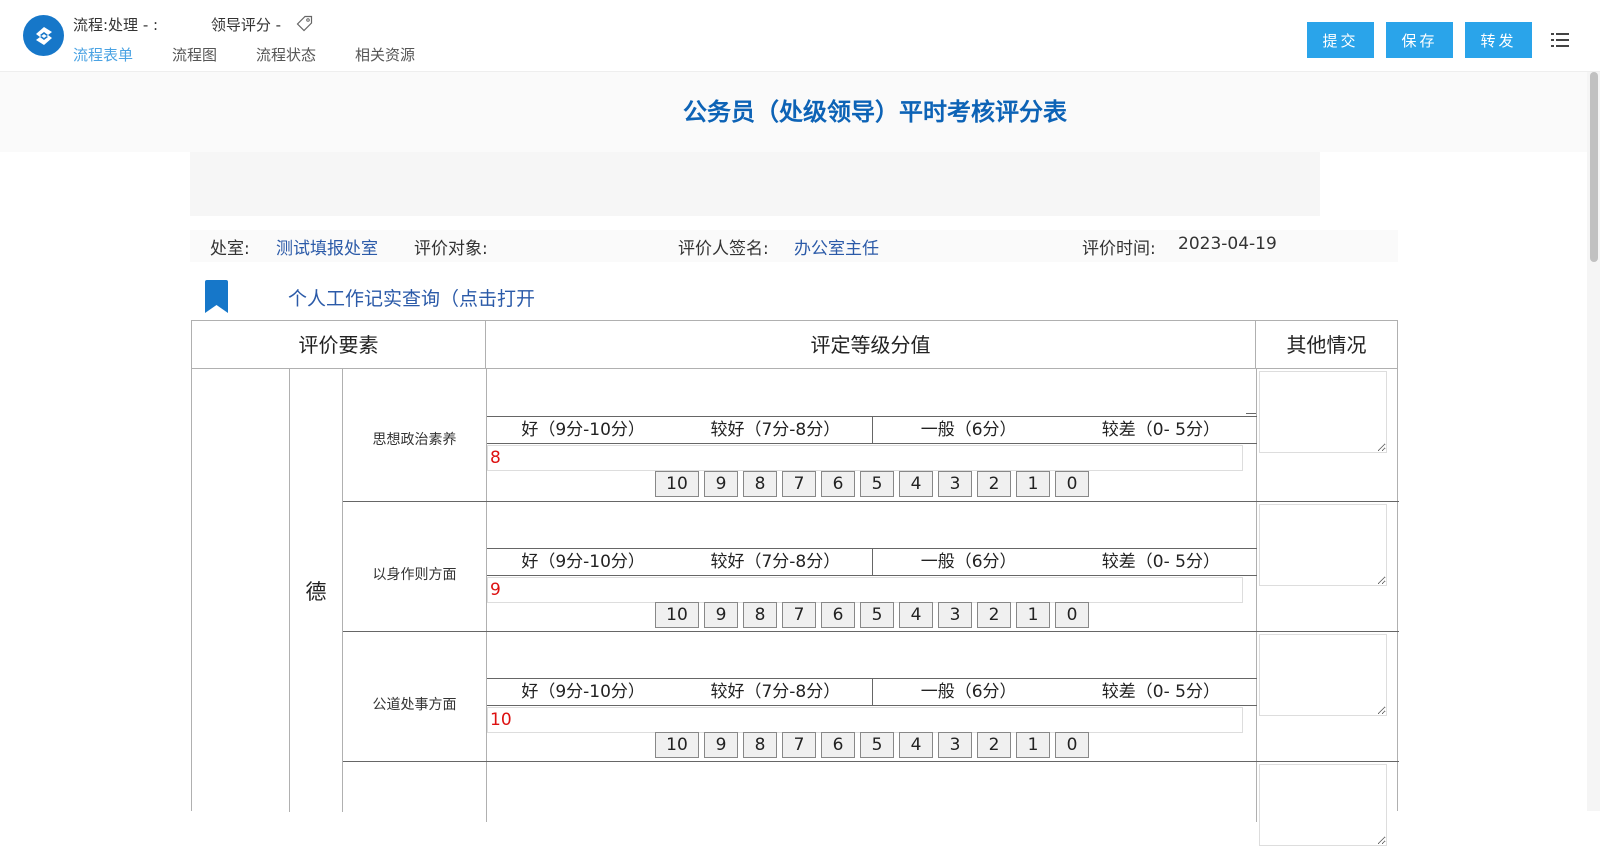 Image resolution: width=1600 pixels, height=846 pixels. What do you see at coordinates (216, 296) in the screenshot?
I see `bookmark-icon` at bounding box center [216, 296].